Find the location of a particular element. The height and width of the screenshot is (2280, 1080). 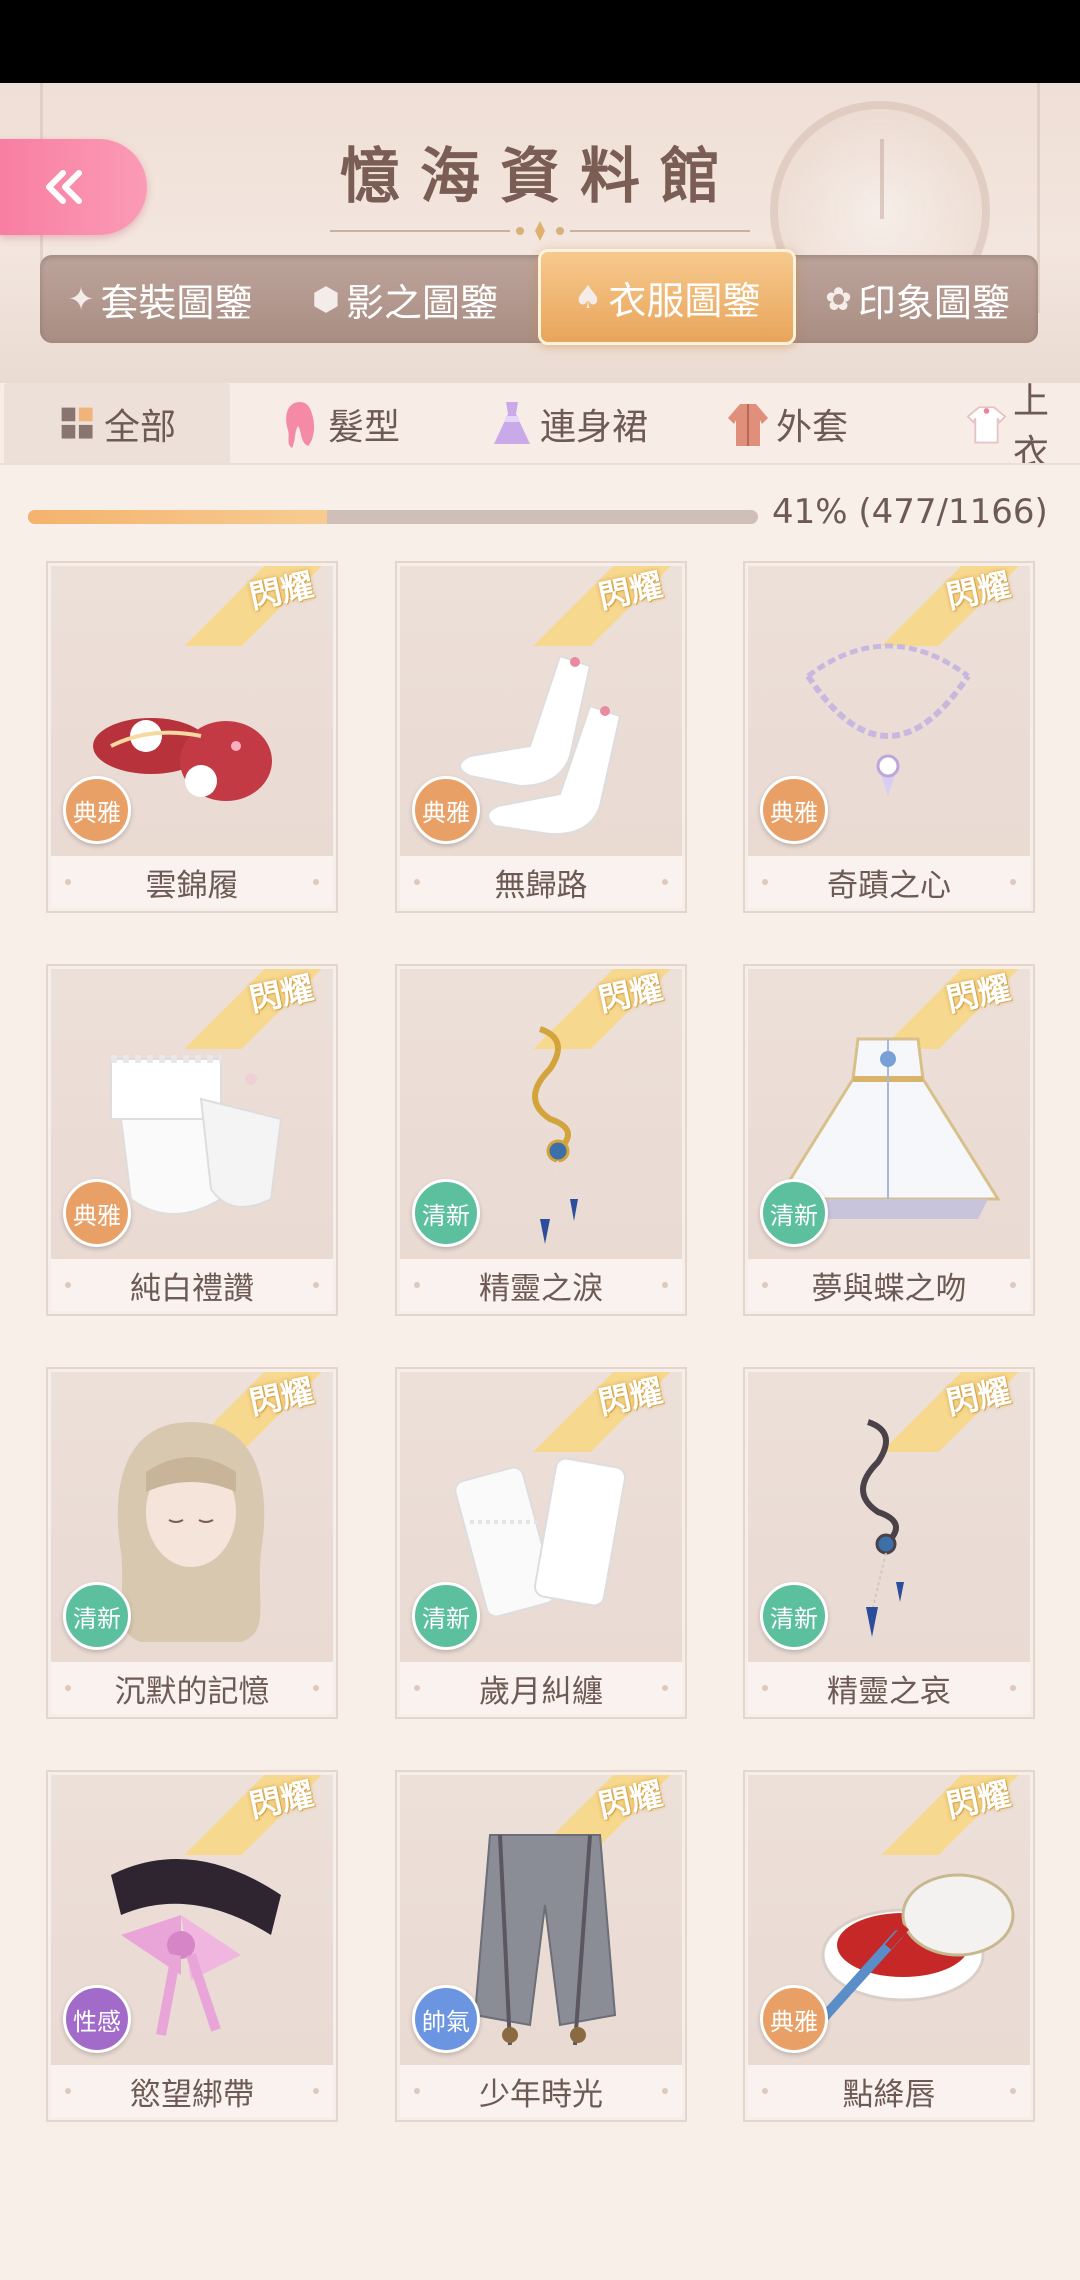

tab-clothes-collection: ♠ 衣服圖鑒 is located at coordinates (667, 297).